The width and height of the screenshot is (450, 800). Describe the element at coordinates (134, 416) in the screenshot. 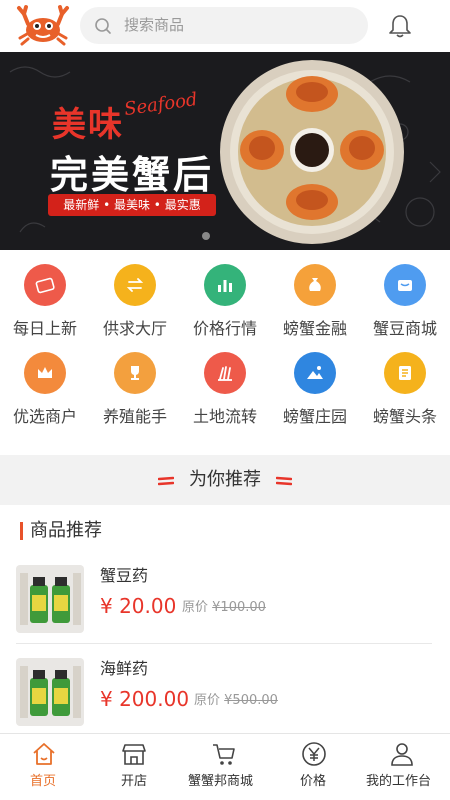

I see `grid-item-label: 养殖能手` at that location.